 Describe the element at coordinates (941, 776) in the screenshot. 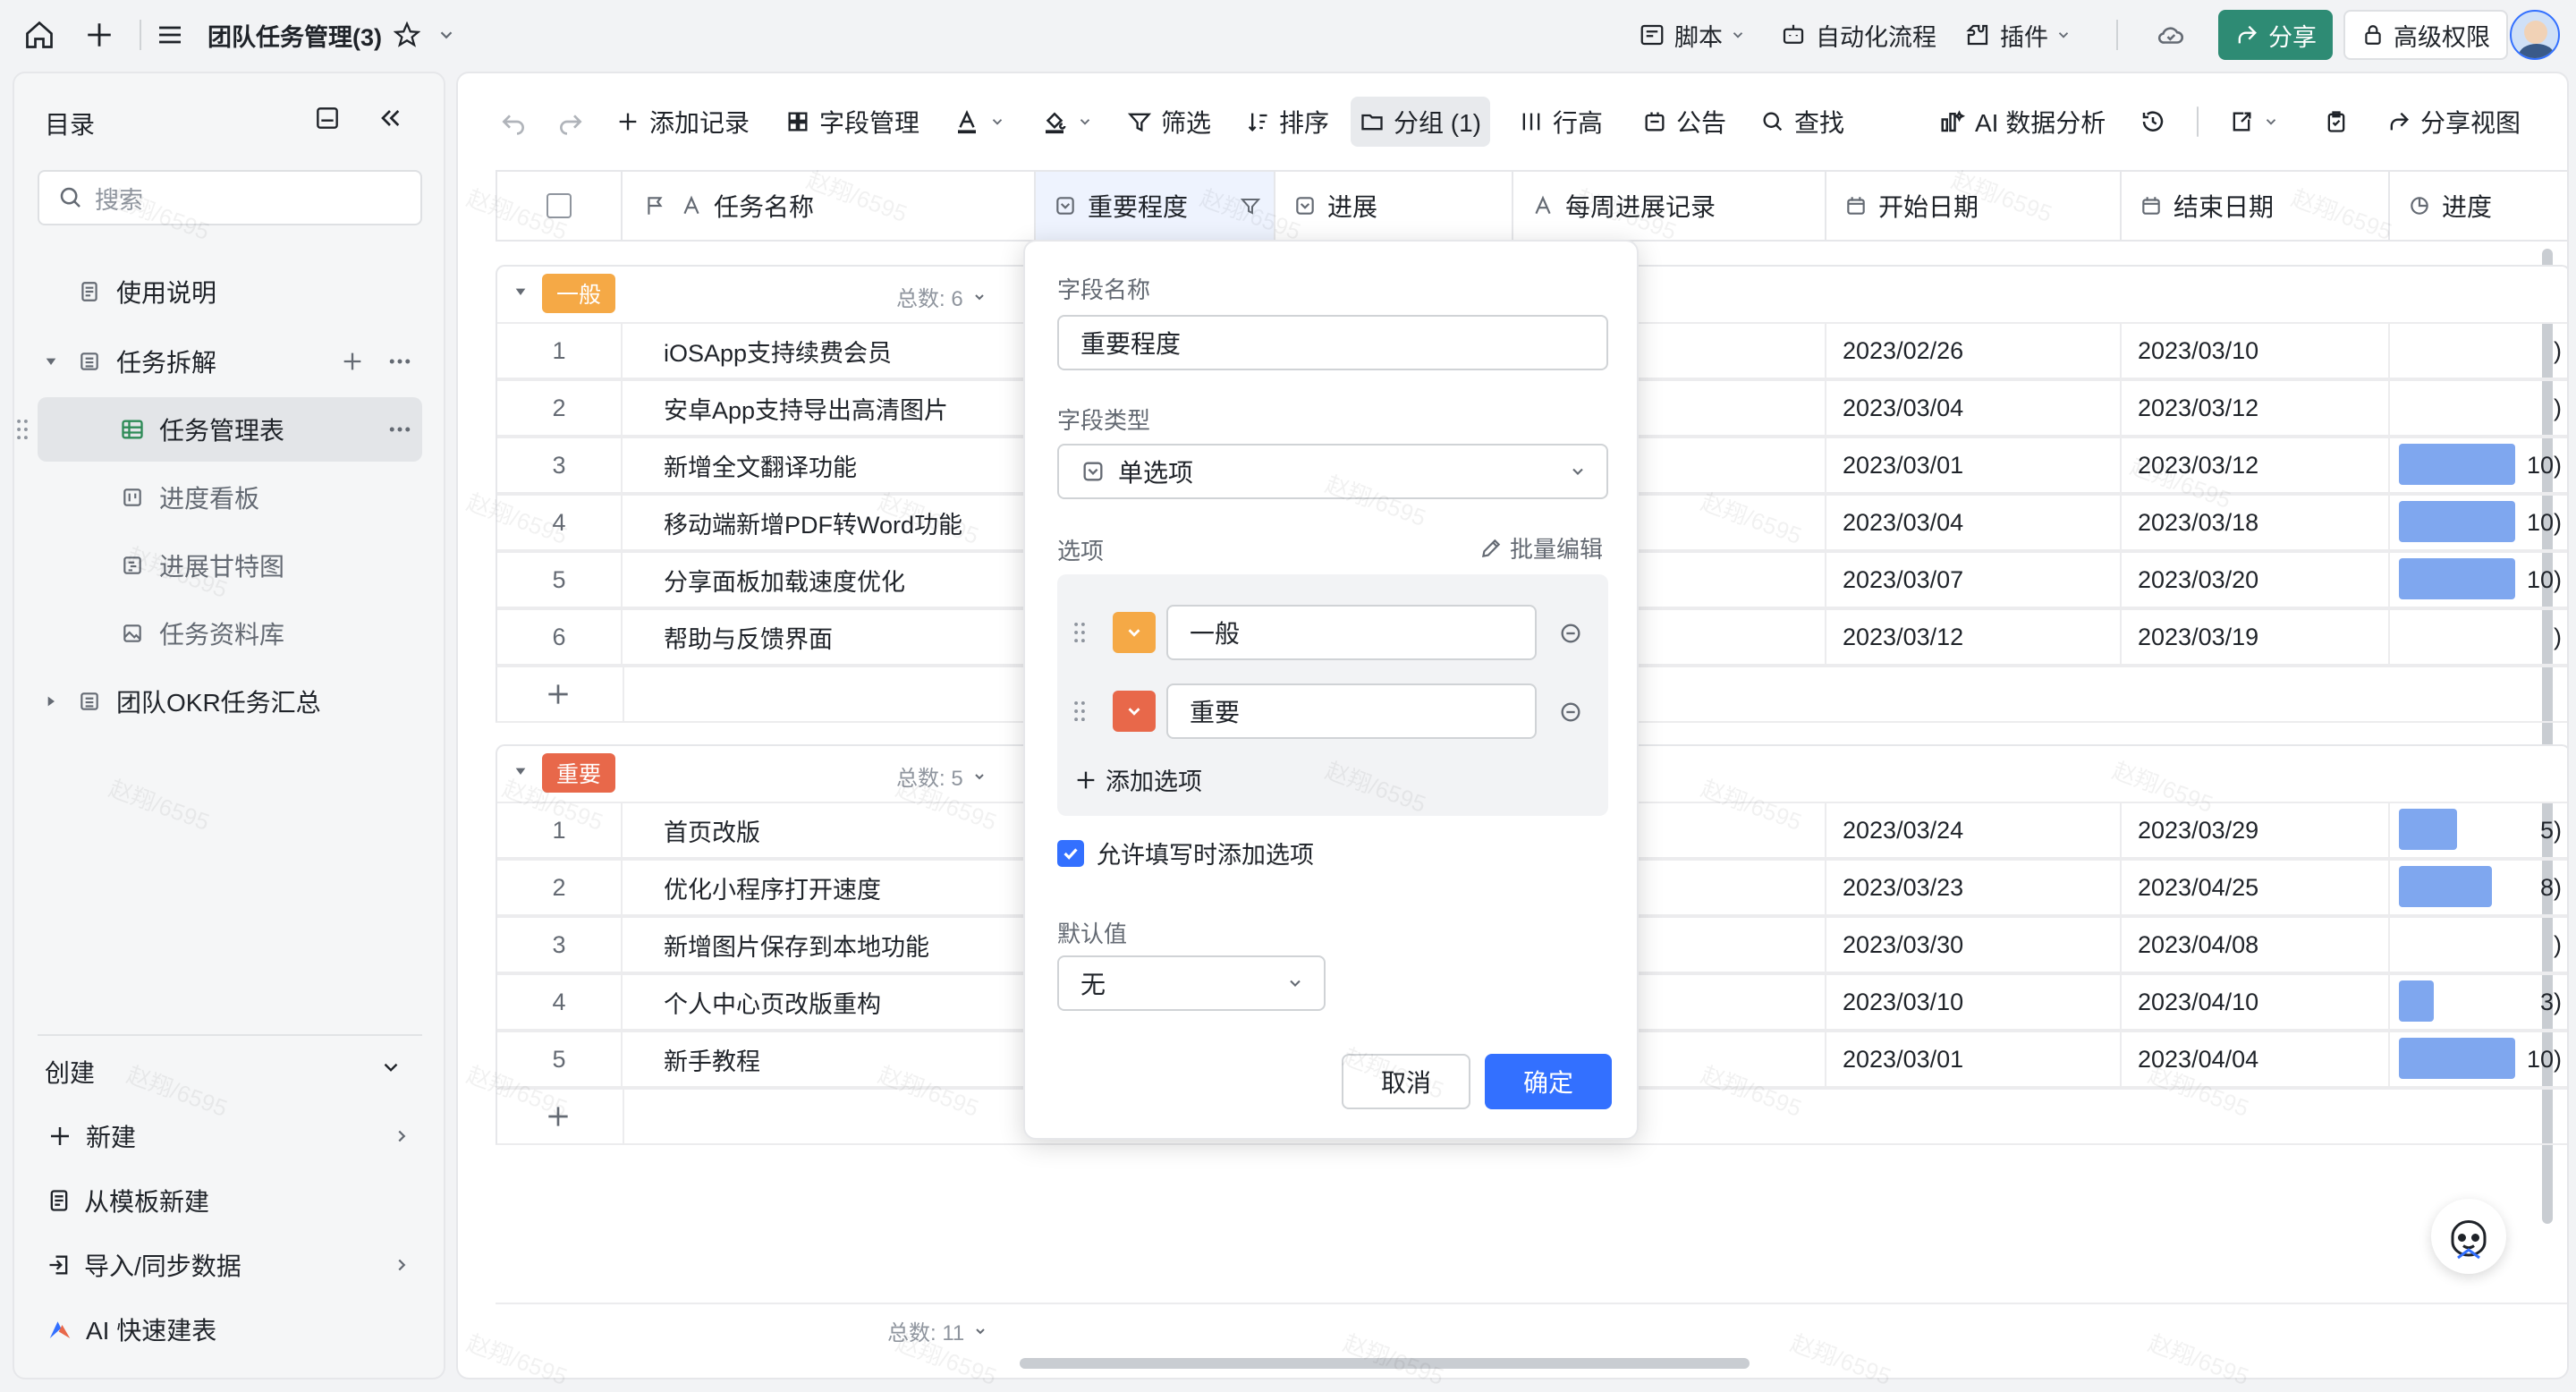

I see `group-count: 总数: 5` at that location.